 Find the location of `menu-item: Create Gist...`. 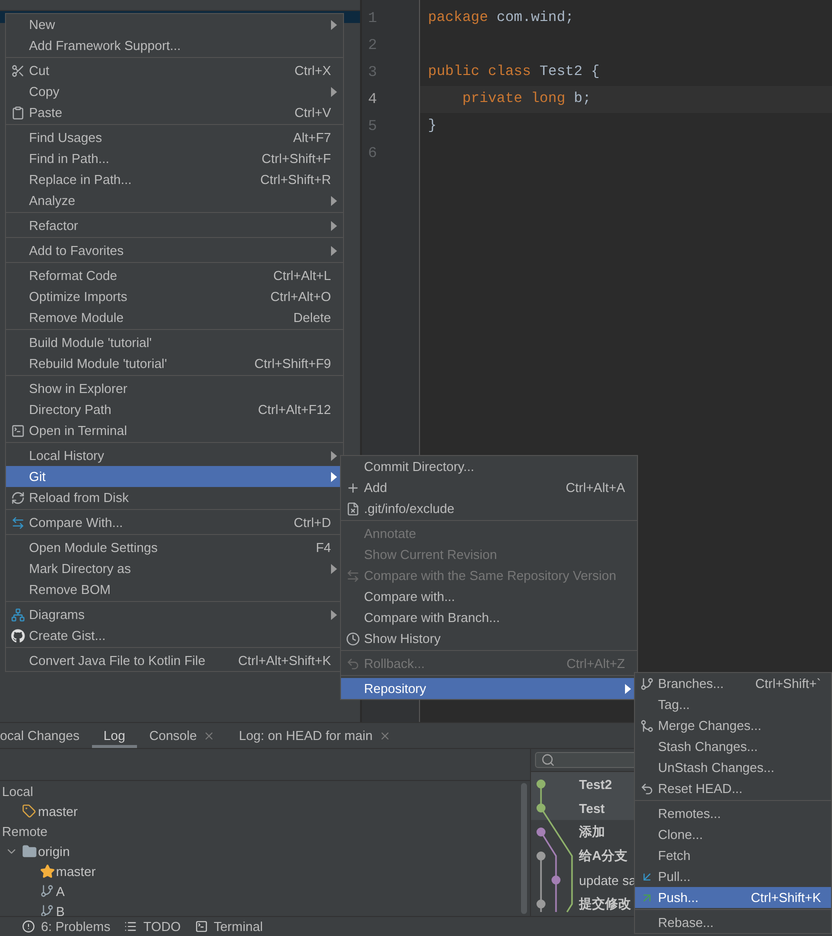

menu-item: Create Gist... is located at coordinates (174, 635).